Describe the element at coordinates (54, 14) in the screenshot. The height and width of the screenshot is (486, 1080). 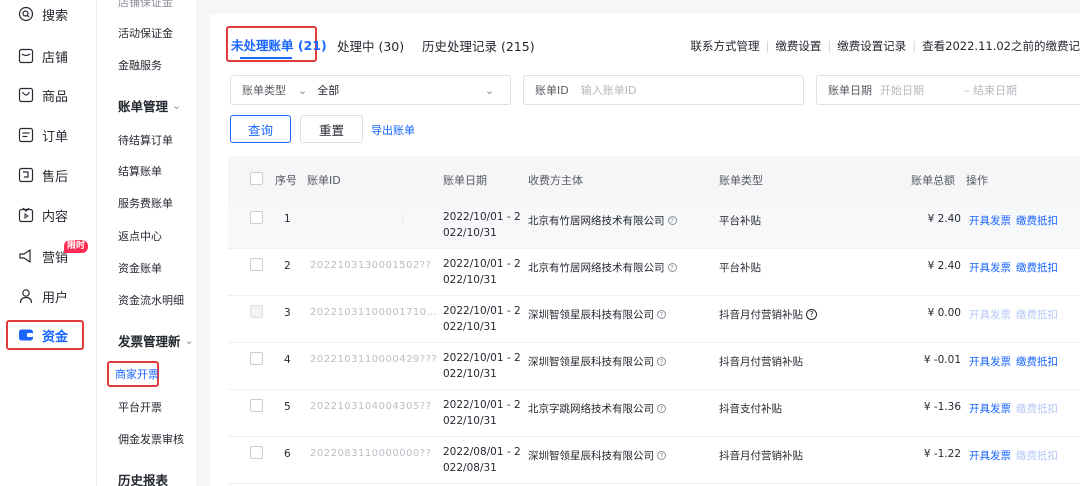
I see `rail-item-search: 搜索` at that location.